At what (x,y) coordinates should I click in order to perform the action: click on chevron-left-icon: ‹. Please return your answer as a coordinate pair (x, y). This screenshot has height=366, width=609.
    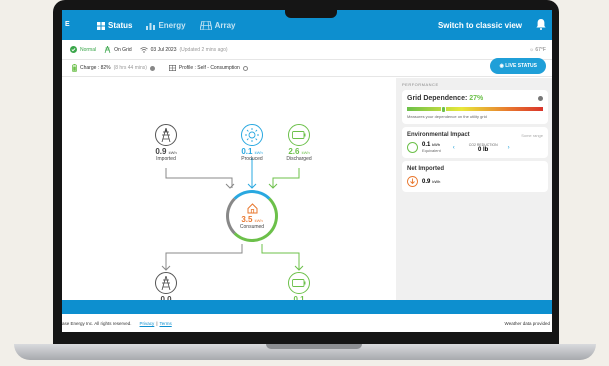
    Looking at the image, I should click on (454, 148).